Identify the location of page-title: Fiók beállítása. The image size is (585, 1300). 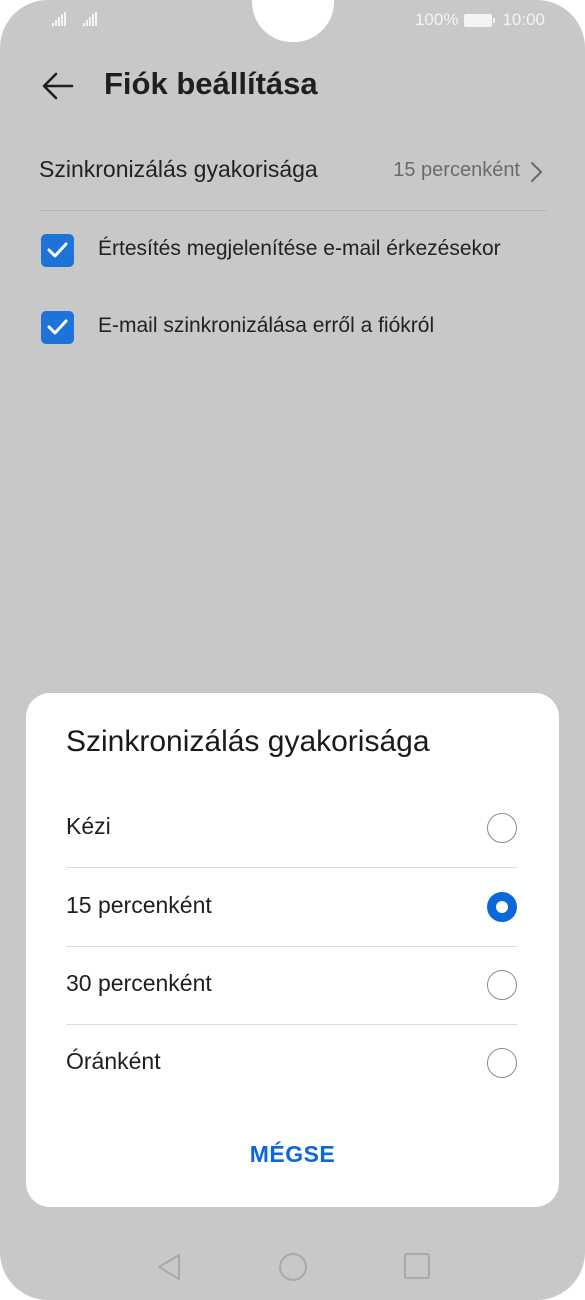
(211, 83).